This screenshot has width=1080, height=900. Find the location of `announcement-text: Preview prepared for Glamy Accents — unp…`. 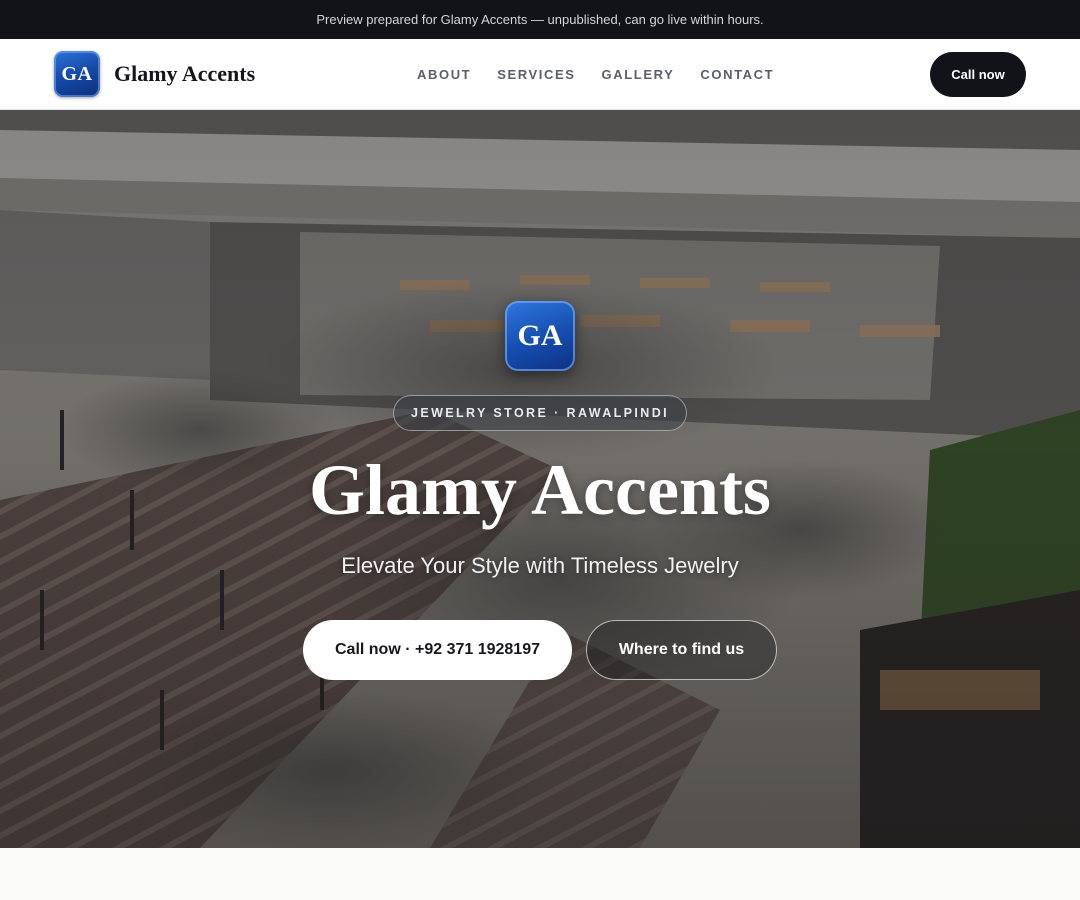

announcement-text: Preview prepared for Glamy Accents — unp… is located at coordinates (540, 19).